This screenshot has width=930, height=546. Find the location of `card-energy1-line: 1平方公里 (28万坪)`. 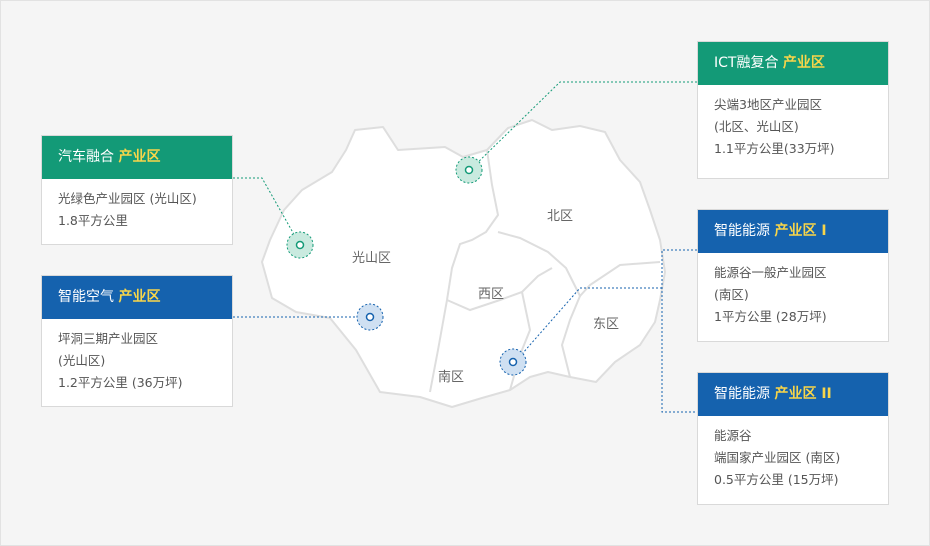

card-energy1-line: 1平方公里 (28万坪) is located at coordinates (770, 316).